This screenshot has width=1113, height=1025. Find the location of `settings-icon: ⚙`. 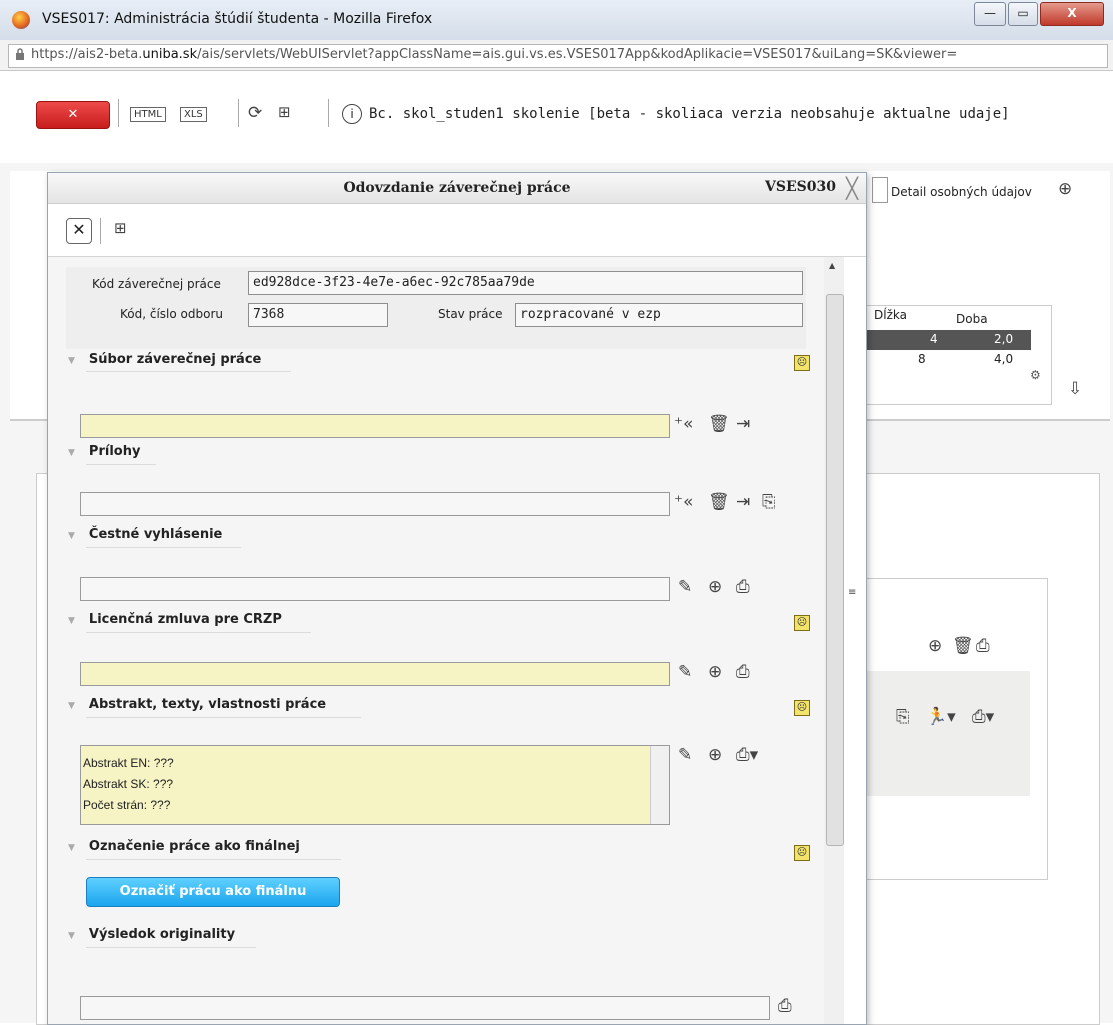

settings-icon: ⚙ is located at coordinates (1035, 375).